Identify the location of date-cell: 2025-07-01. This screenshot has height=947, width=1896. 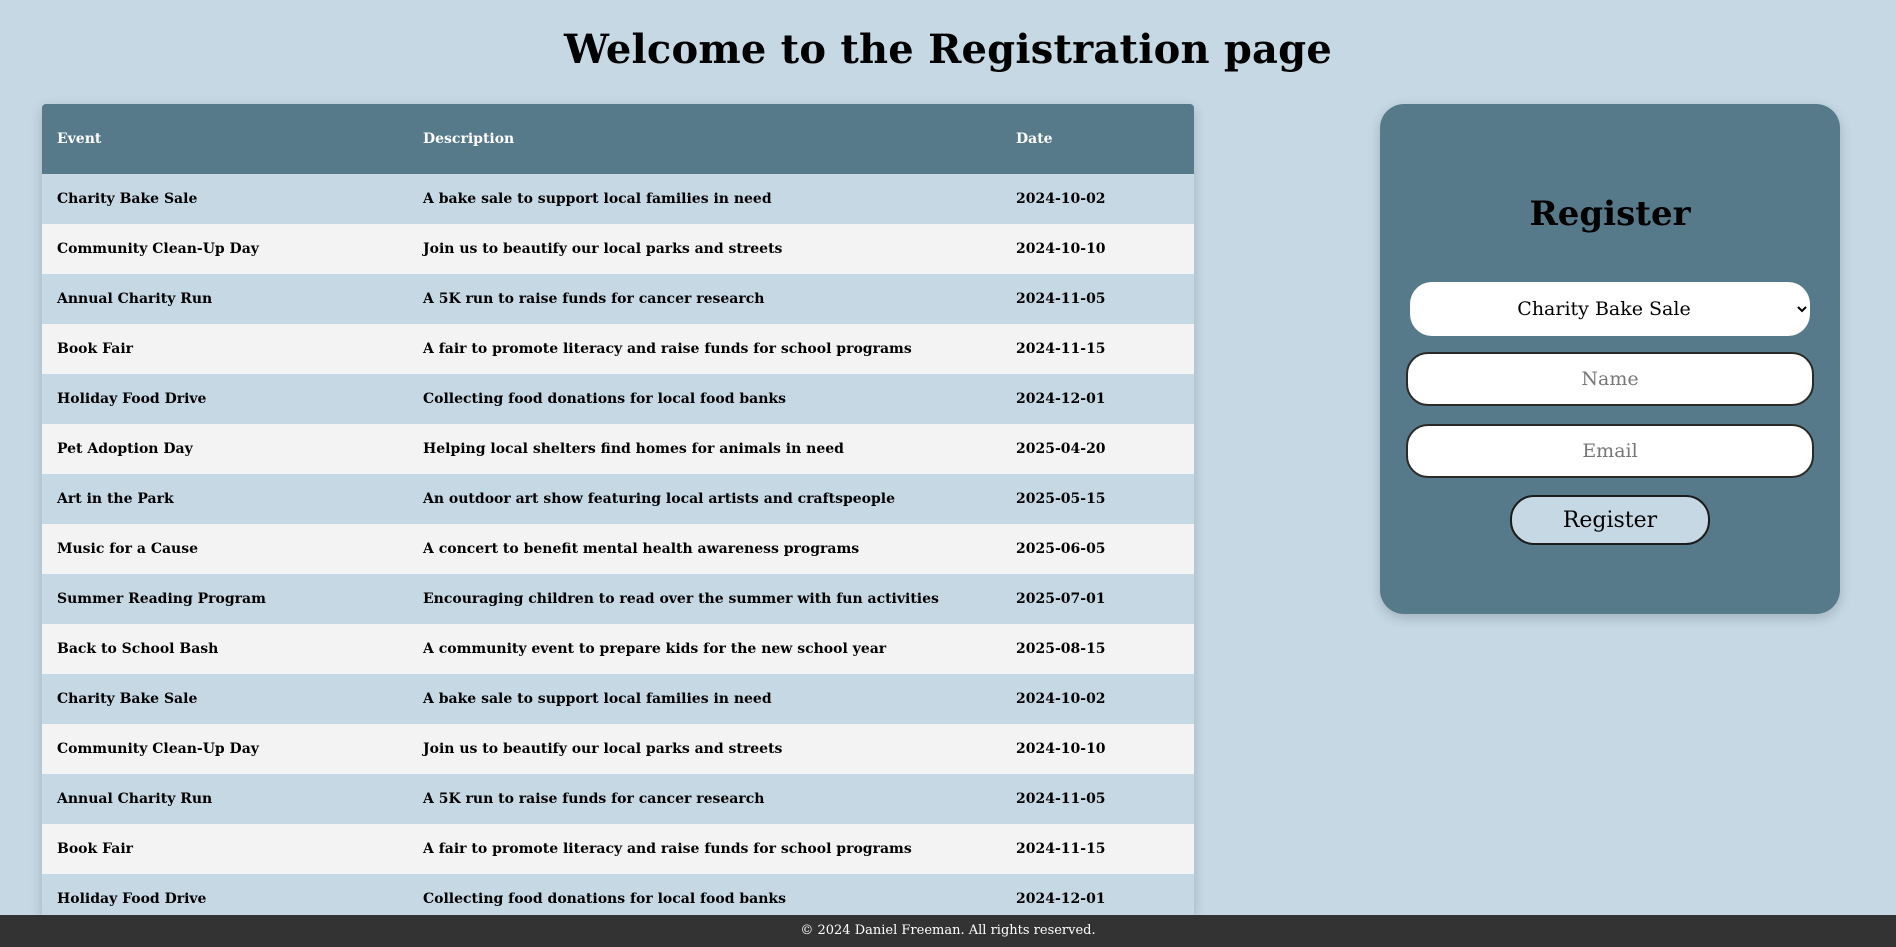
(1097, 599).